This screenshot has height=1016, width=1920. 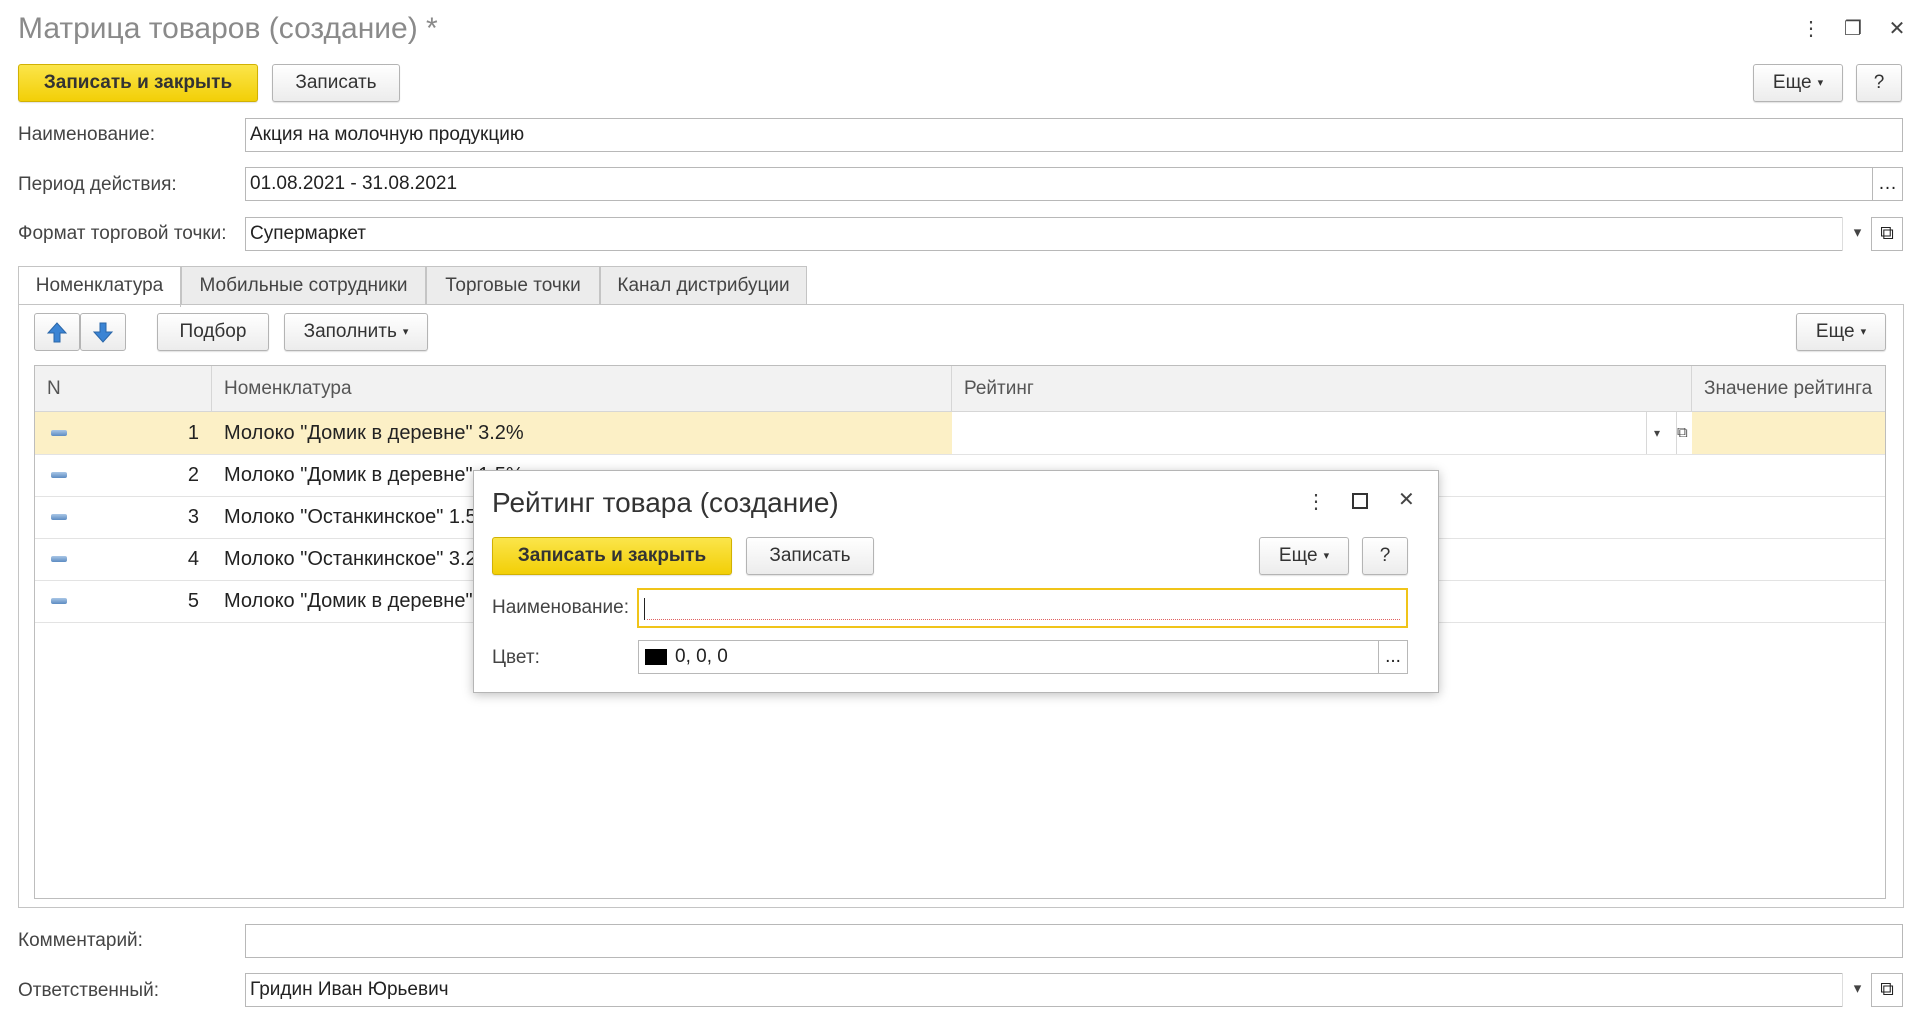 What do you see at coordinates (1074, 941) in the screenshot?
I see `comment-field` at bounding box center [1074, 941].